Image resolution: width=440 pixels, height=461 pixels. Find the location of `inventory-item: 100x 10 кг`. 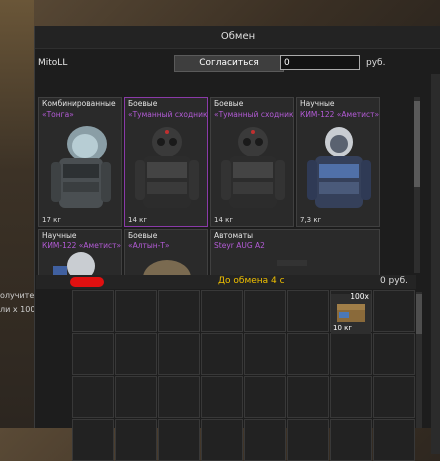

inventory-item: 100x 10 кг is located at coordinates (351, 313).